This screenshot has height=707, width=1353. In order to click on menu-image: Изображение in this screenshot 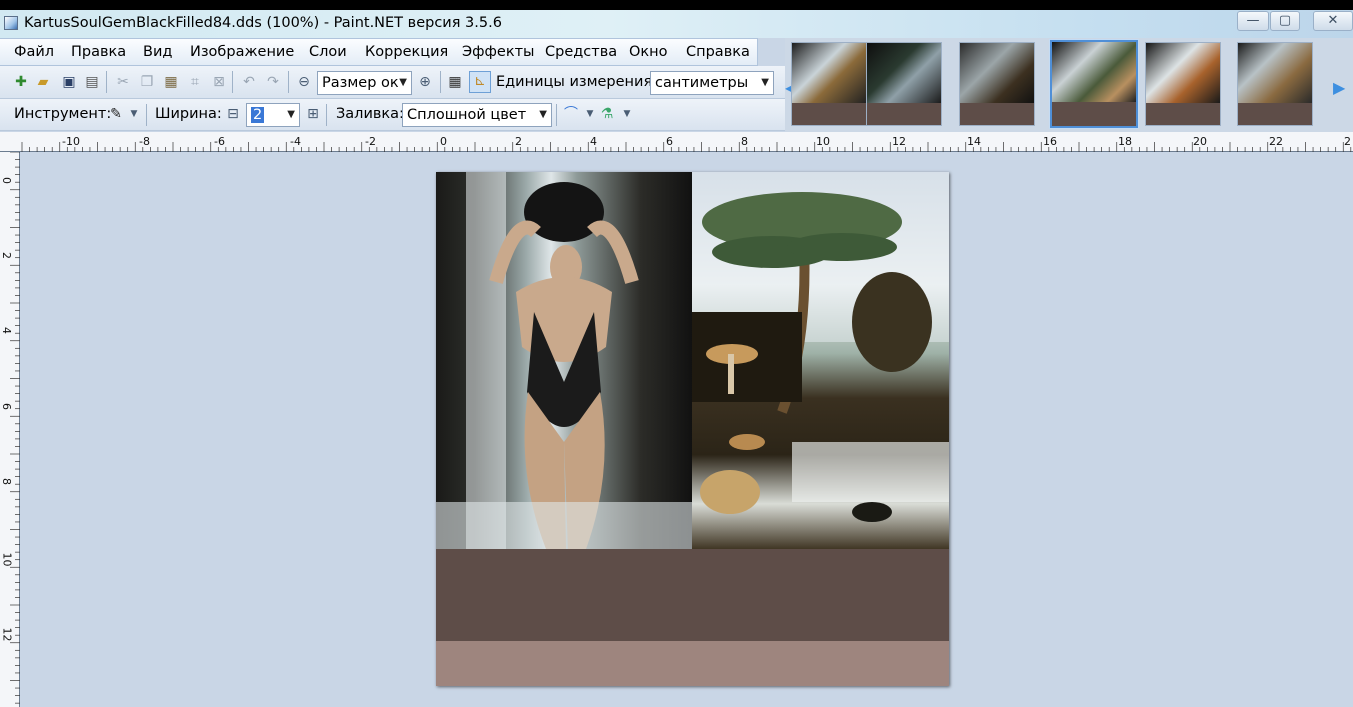, I will do `click(242, 52)`.